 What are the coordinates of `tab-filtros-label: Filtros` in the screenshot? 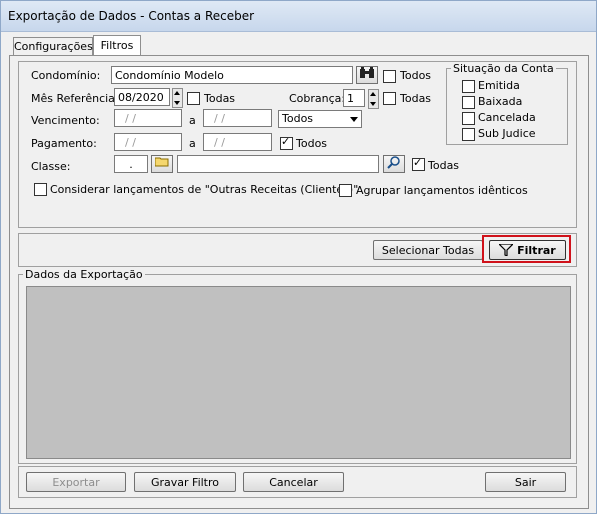 It's located at (117, 45).